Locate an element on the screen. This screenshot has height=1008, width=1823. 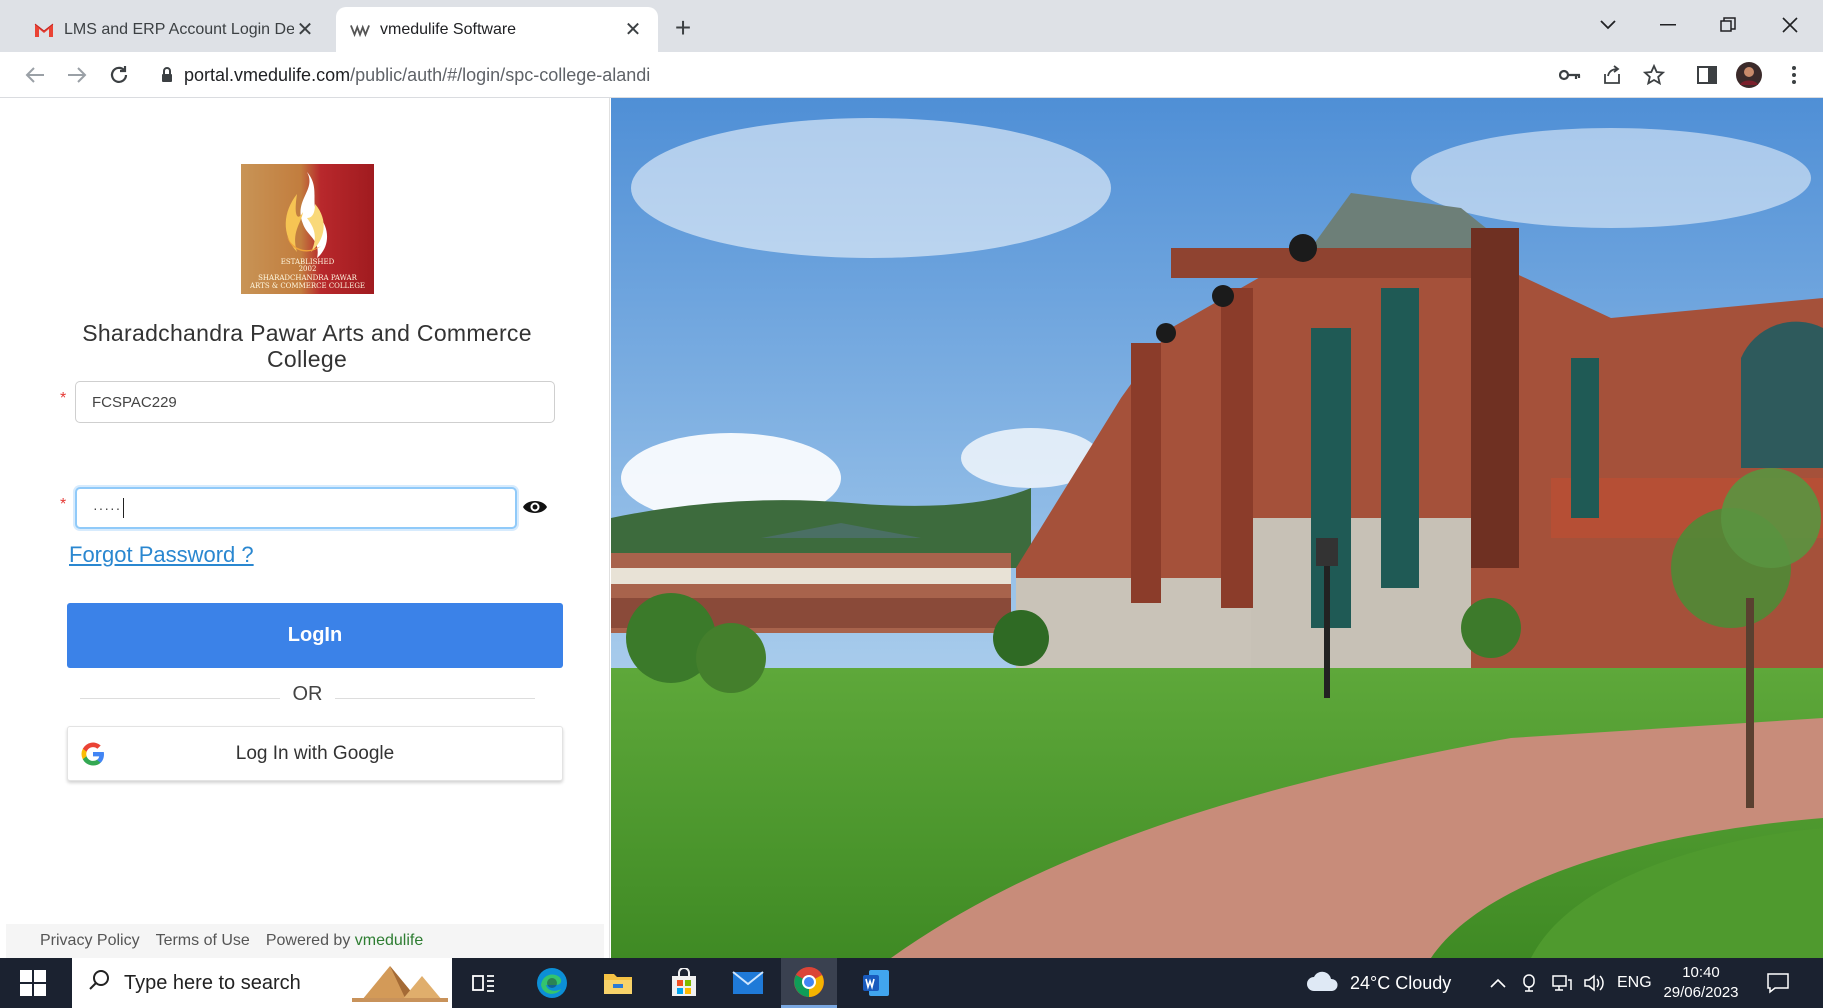
close-window-button is located at coordinates (1790, 25).